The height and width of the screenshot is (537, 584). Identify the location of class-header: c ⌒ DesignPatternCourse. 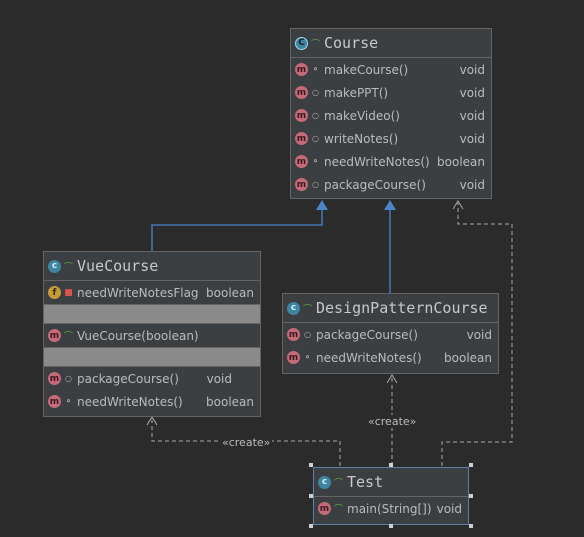
(390, 308).